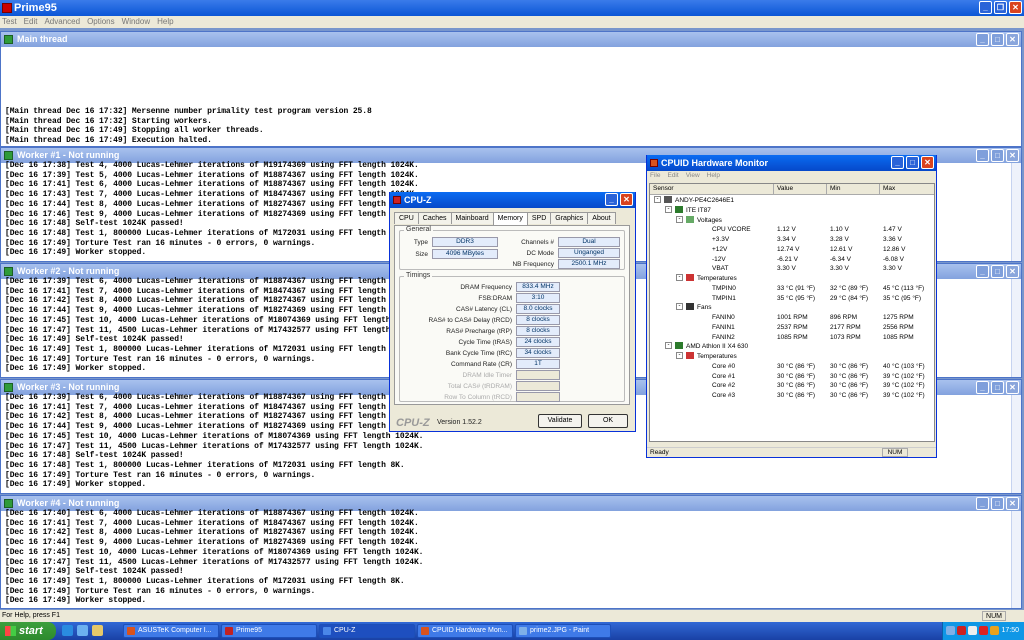 The width and height of the screenshot is (1024, 640). Describe the element at coordinates (983, 630) in the screenshot. I see `alert-icon` at that location.